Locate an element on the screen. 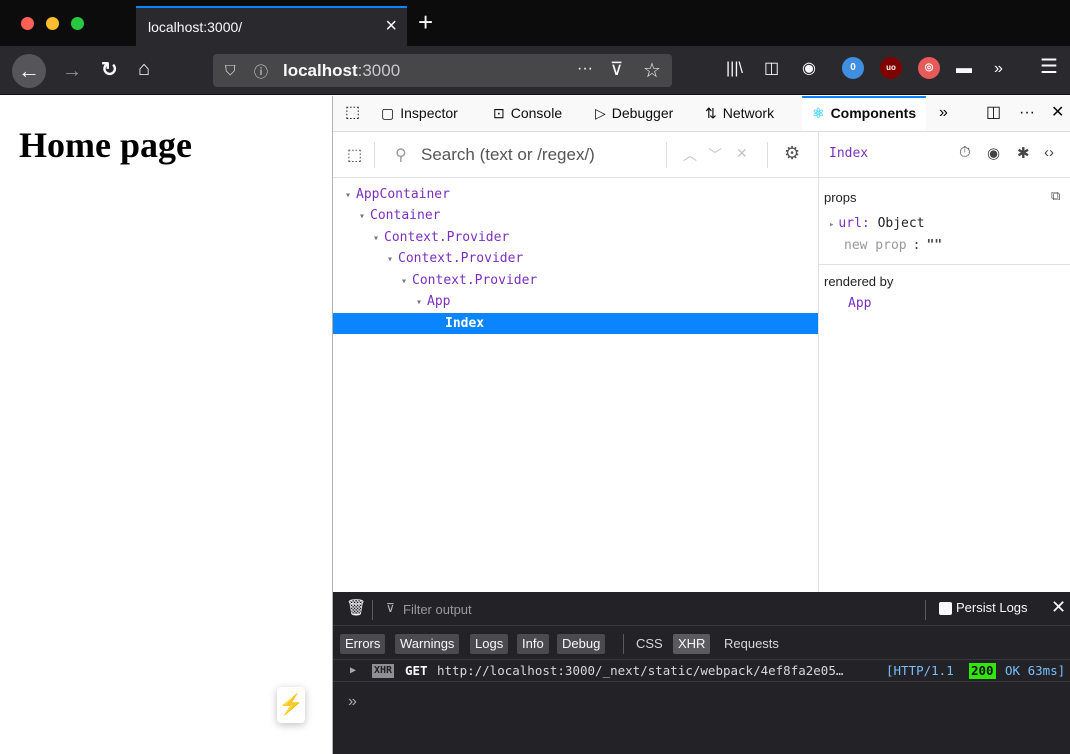 The width and height of the screenshot is (1070, 754). persist-logs-checkbox is located at coordinates (945, 608).